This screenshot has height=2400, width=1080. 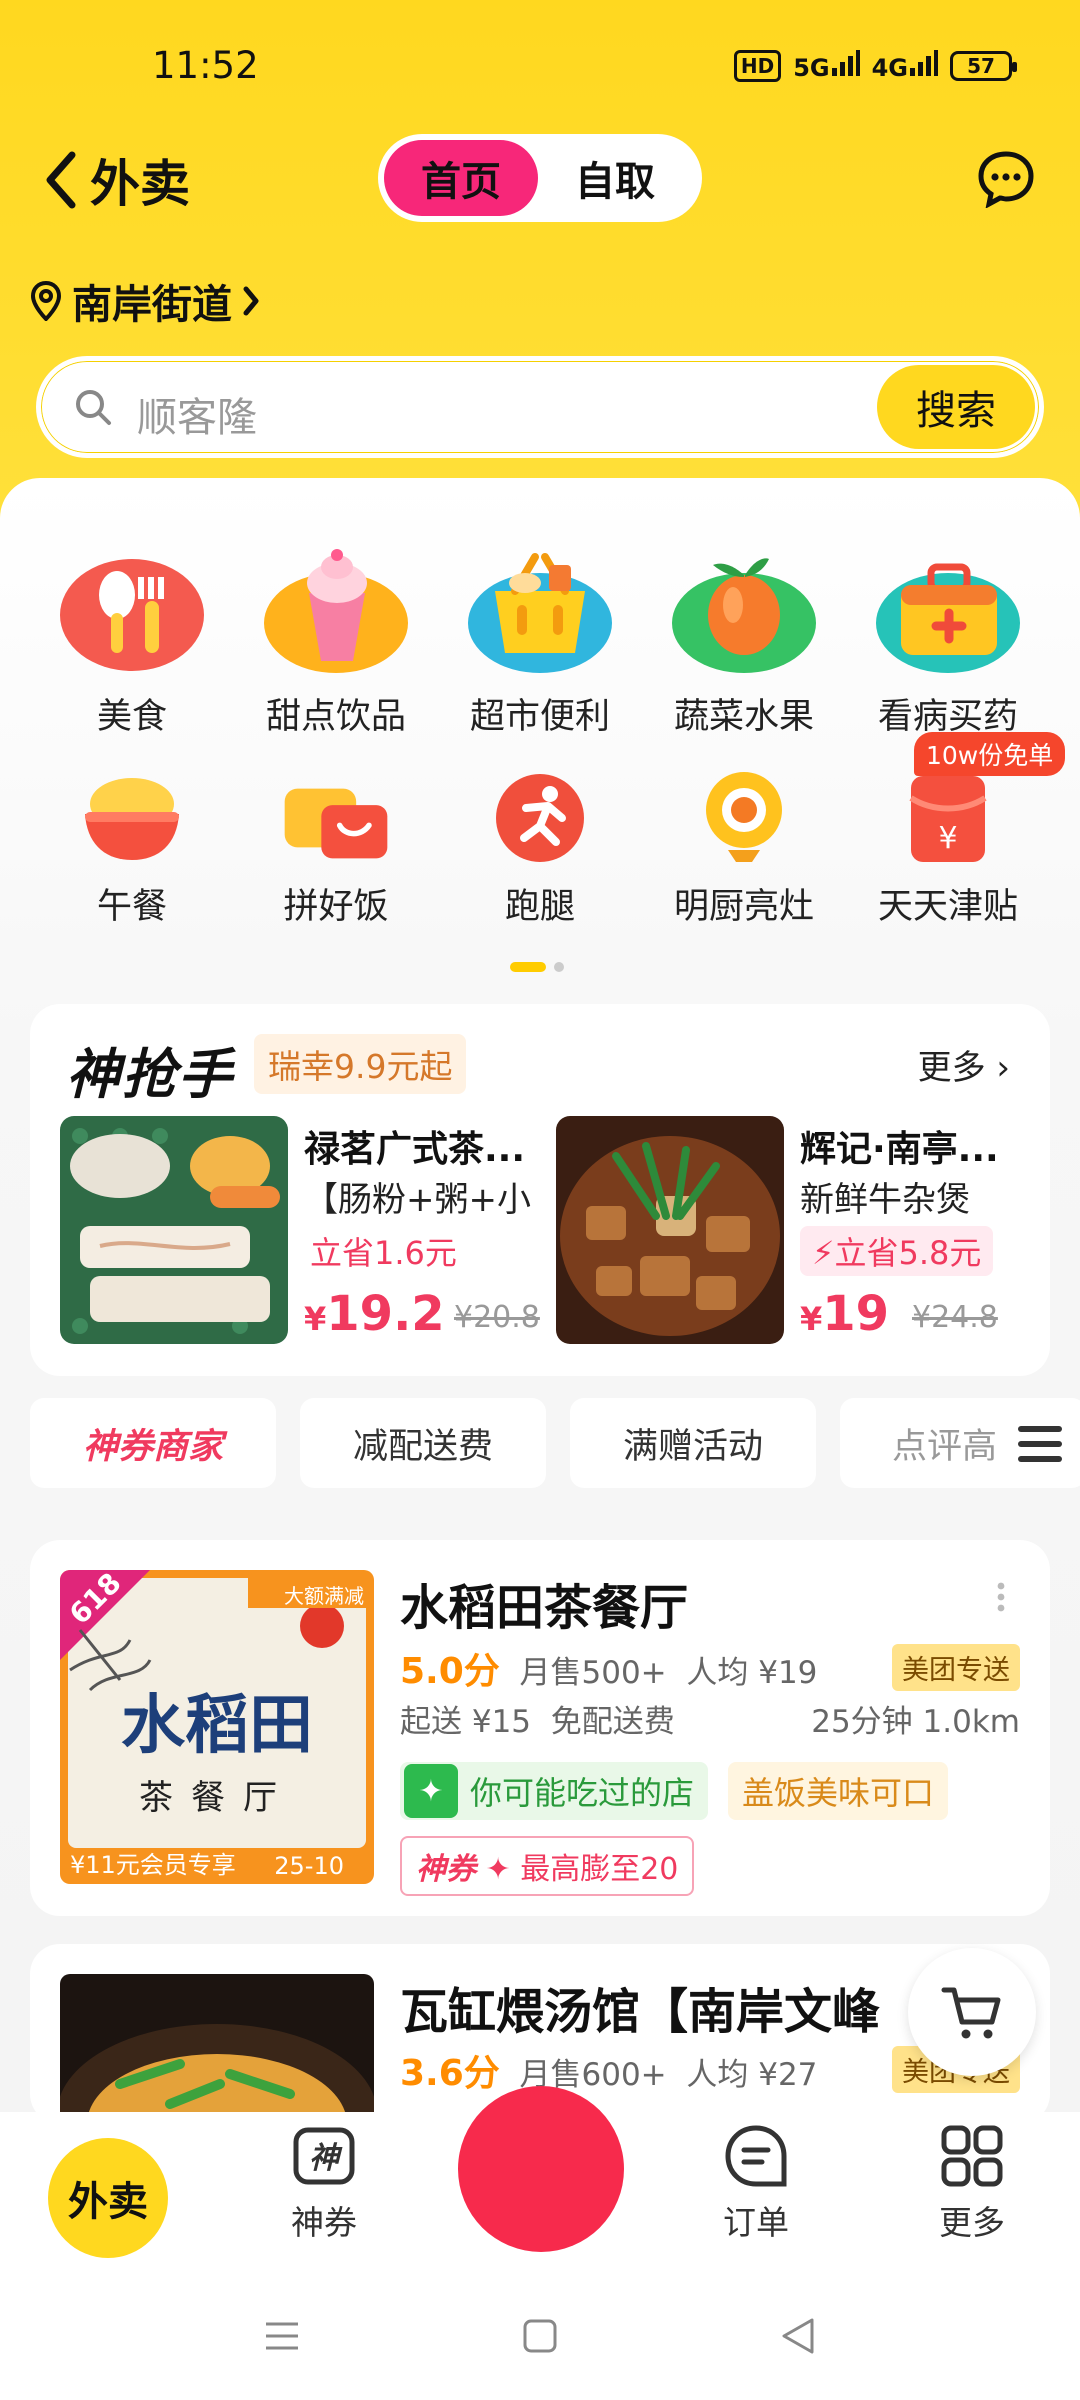 I want to click on page-title: 外卖, so click(x=140, y=184).